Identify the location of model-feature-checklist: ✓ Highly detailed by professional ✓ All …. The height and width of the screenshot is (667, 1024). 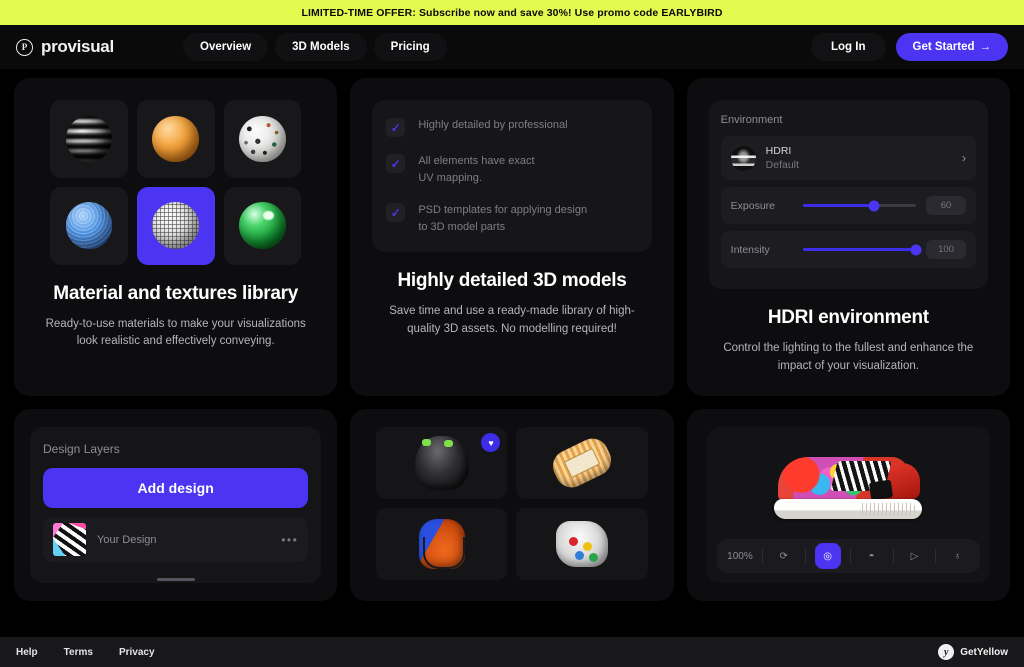
(512, 176).